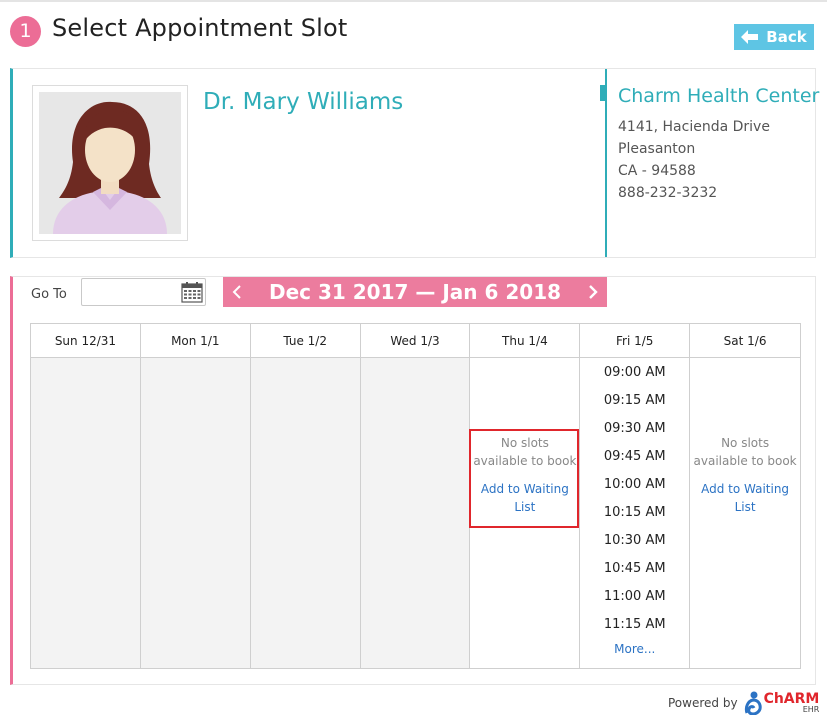 The width and height of the screenshot is (827, 723). What do you see at coordinates (634, 401) in the screenshot?
I see `time-slot: 09:15 AM` at bounding box center [634, 401].